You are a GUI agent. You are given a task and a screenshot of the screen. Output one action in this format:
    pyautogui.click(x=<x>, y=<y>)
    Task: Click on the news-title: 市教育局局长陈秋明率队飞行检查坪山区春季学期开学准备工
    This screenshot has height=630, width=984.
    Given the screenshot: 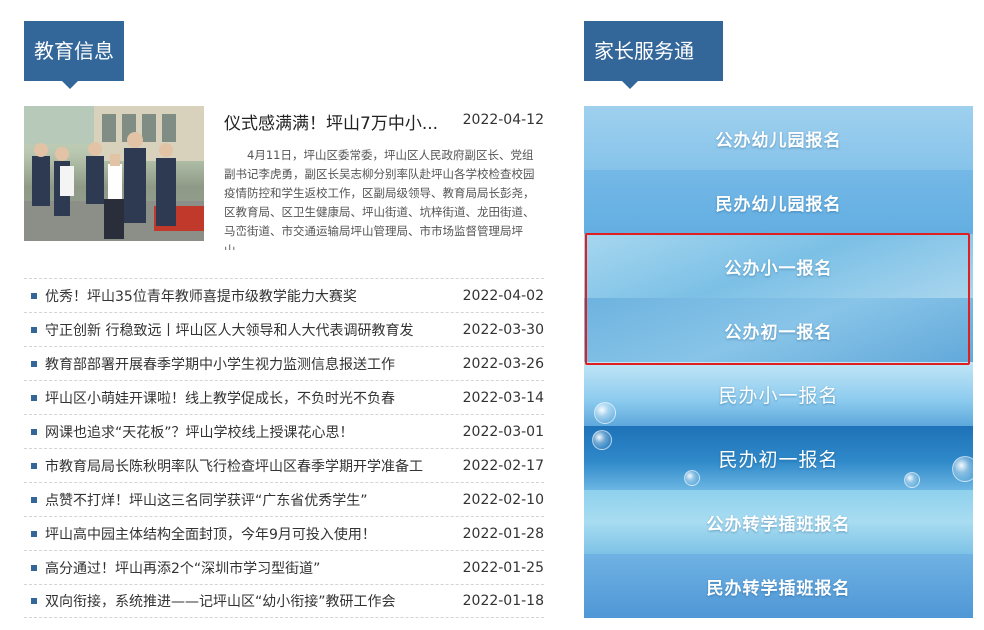 What is the action you would take?
    pyautogui.click(x=245, y=466)
    